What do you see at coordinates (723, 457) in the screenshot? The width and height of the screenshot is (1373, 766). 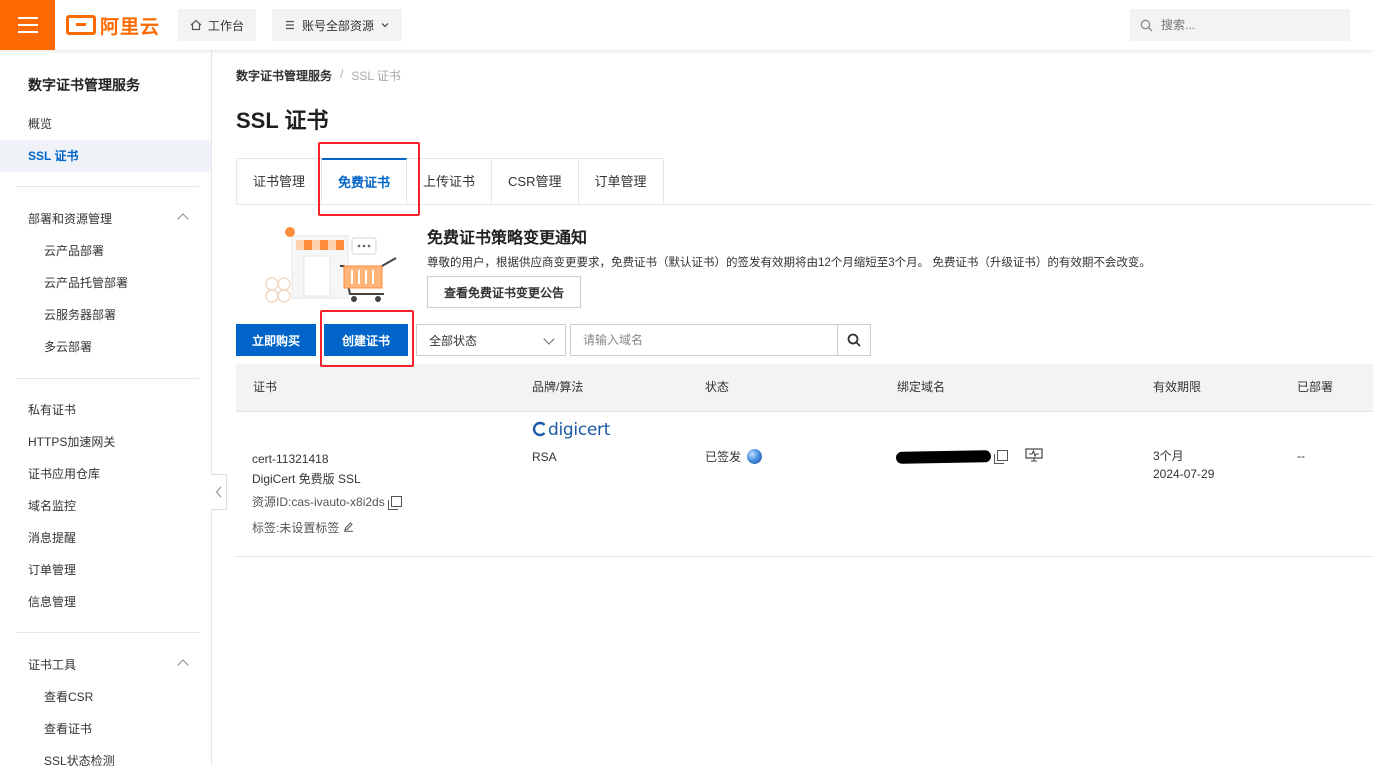 I see `cert-status-text: 已签发` at bounding box center [723, 457].